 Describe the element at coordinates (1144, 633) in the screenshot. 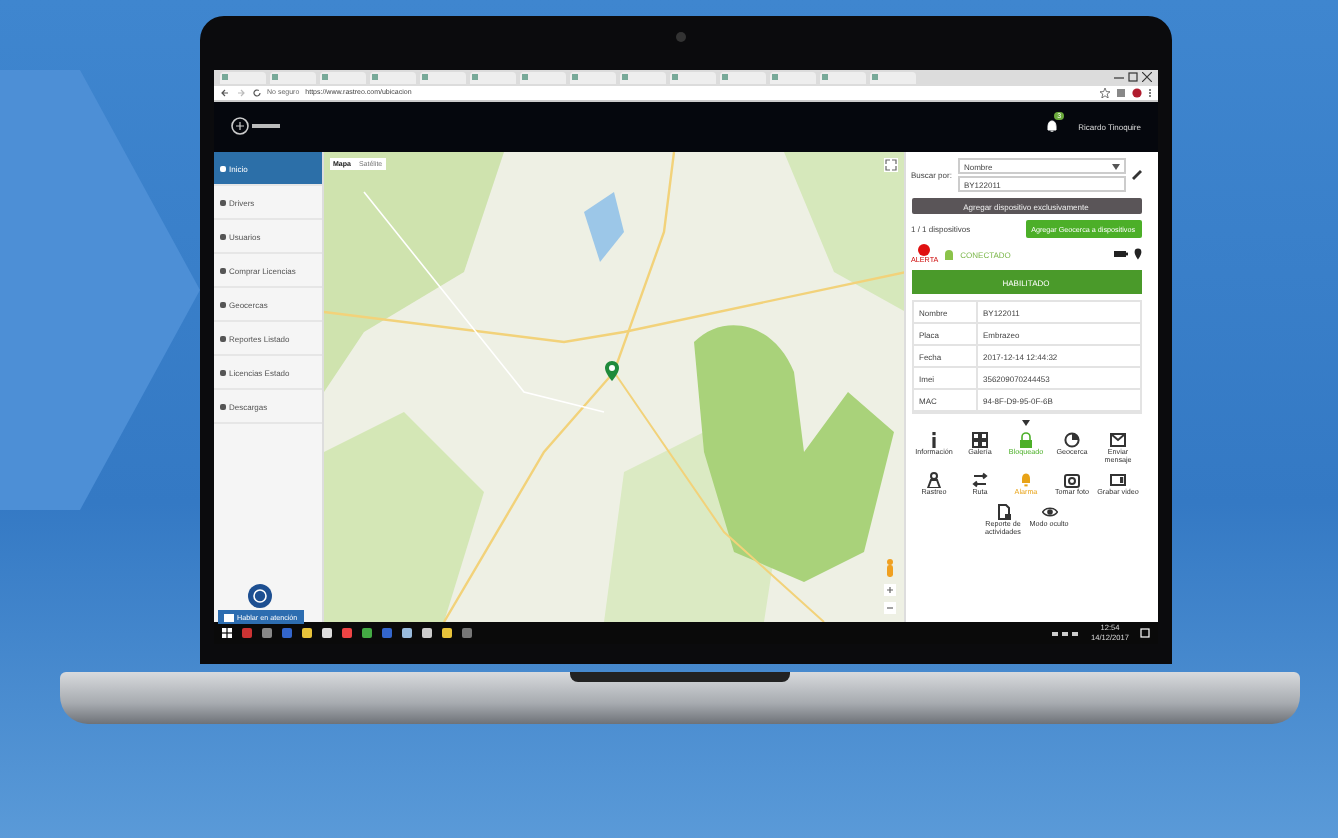

I see `notifications-icon` at that location.